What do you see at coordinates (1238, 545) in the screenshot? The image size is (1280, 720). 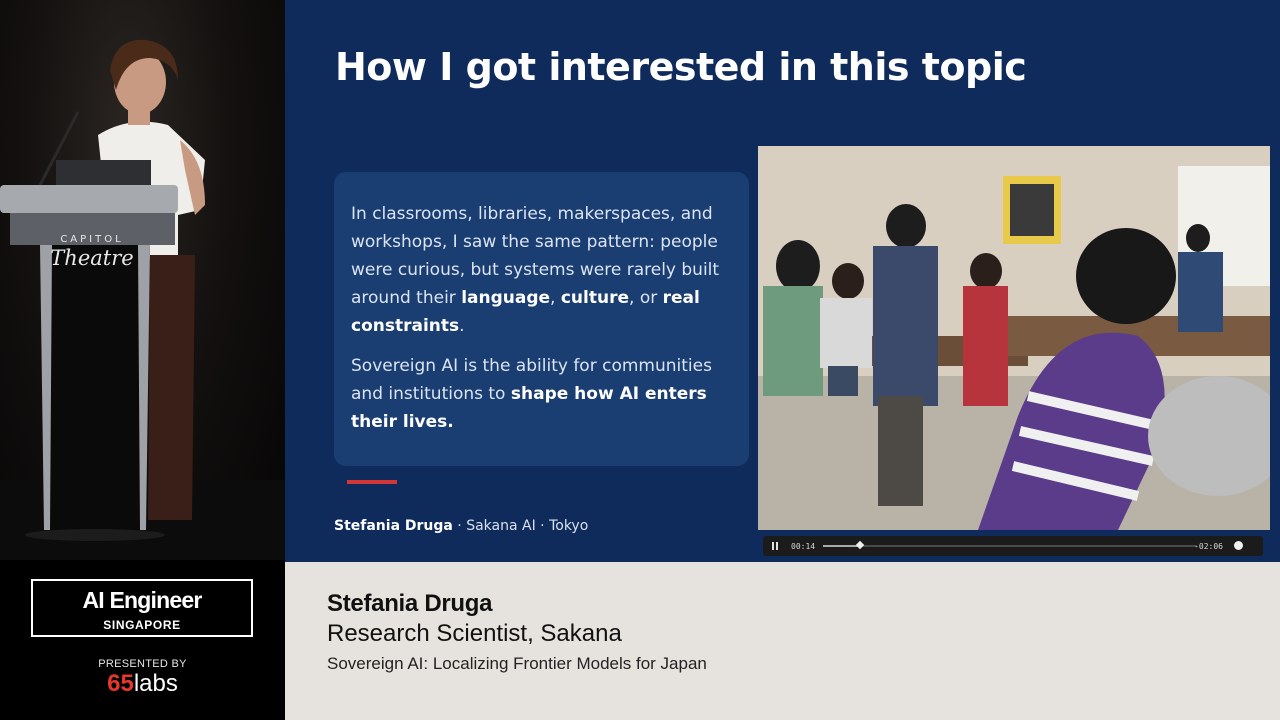 I see `volume-icon` at bounding box center [1238, 545].